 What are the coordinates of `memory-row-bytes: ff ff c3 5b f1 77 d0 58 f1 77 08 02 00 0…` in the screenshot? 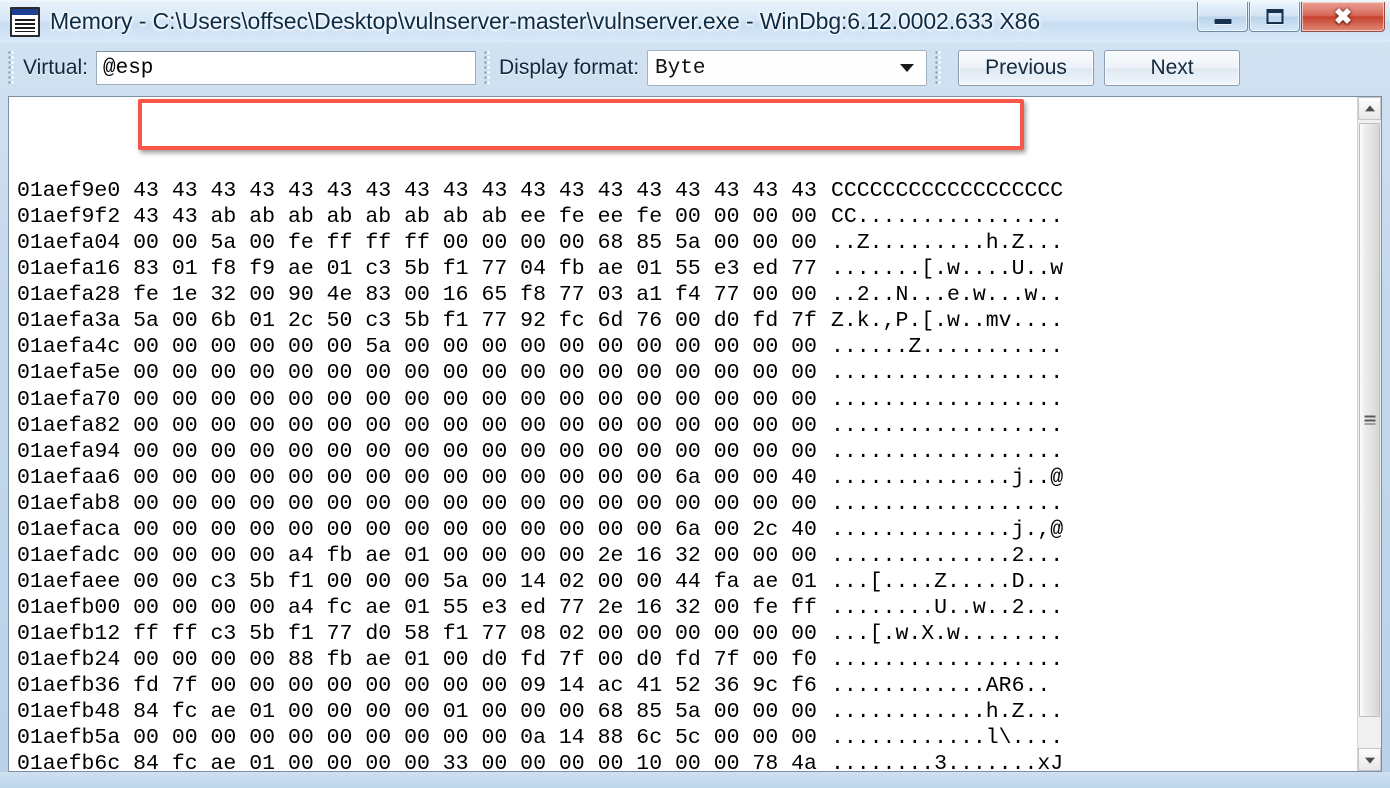 It's located at (468, 633).